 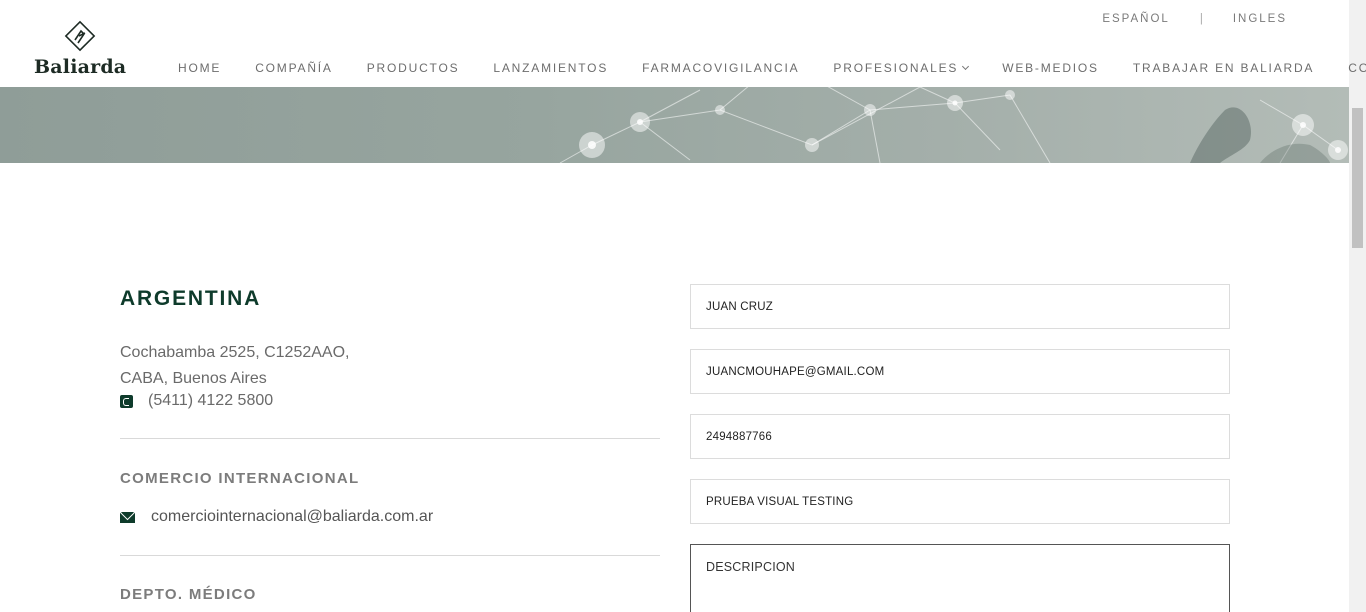 I want to click on nav-farmacovigilancia-label: FARMACOVIGILANCIA, so click(x=721, y=68).